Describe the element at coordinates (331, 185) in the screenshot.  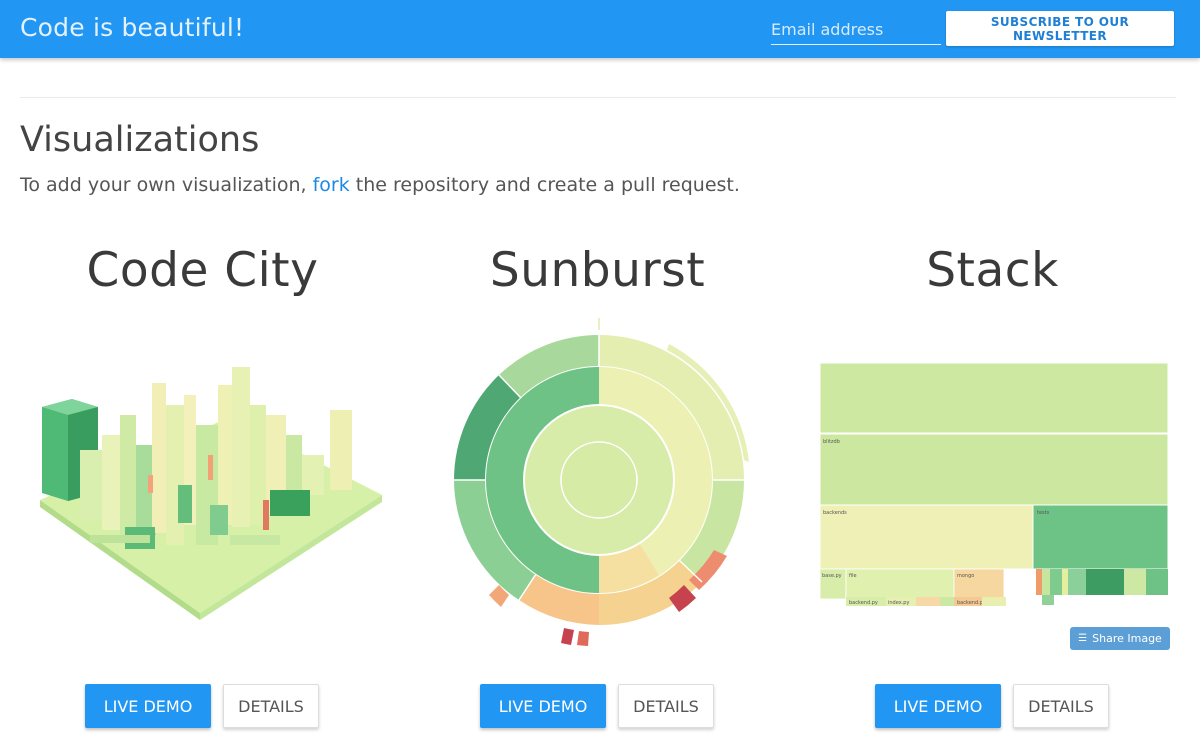
I see `fork-link: fork` at that location.